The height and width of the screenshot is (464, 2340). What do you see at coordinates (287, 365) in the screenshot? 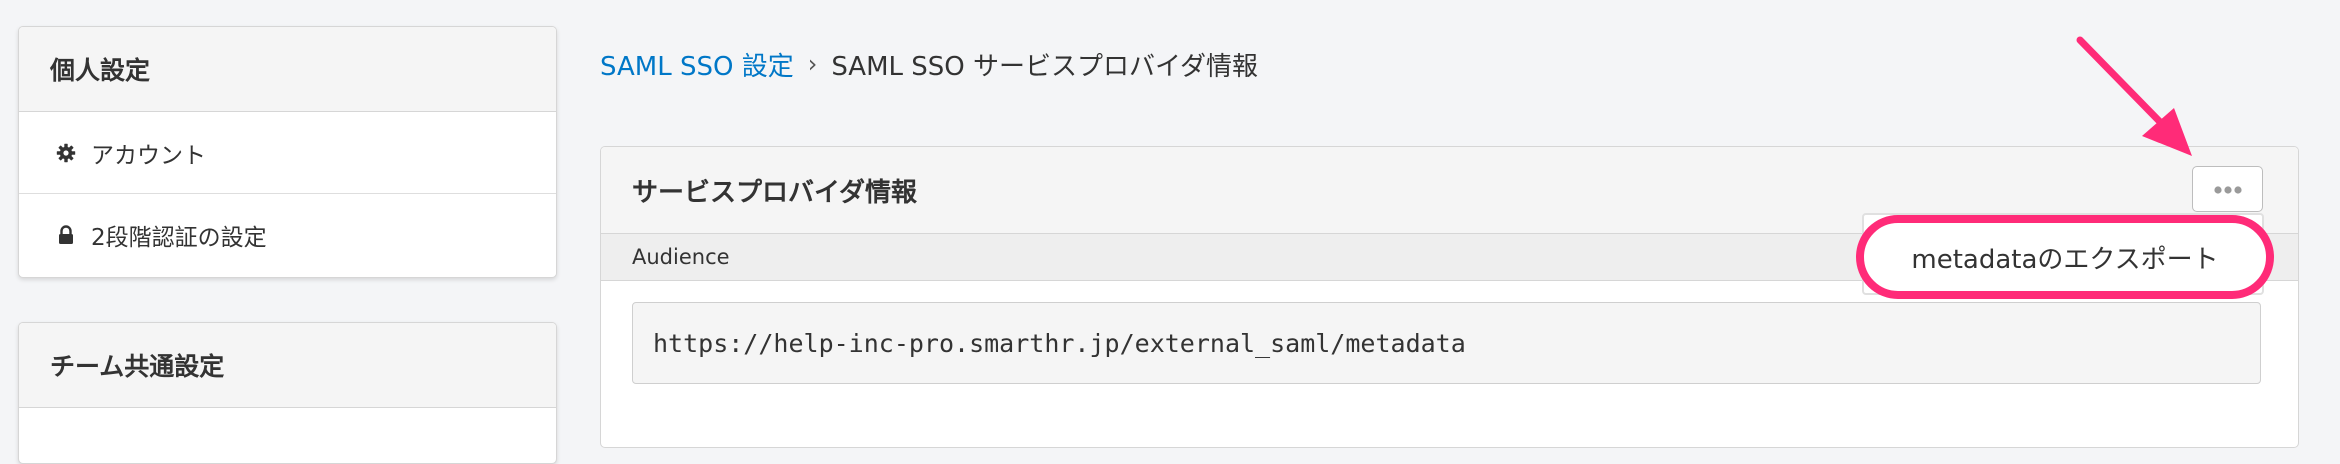
I see `team-settings-title: チーム共通設定` at bounding box center [287, 365].